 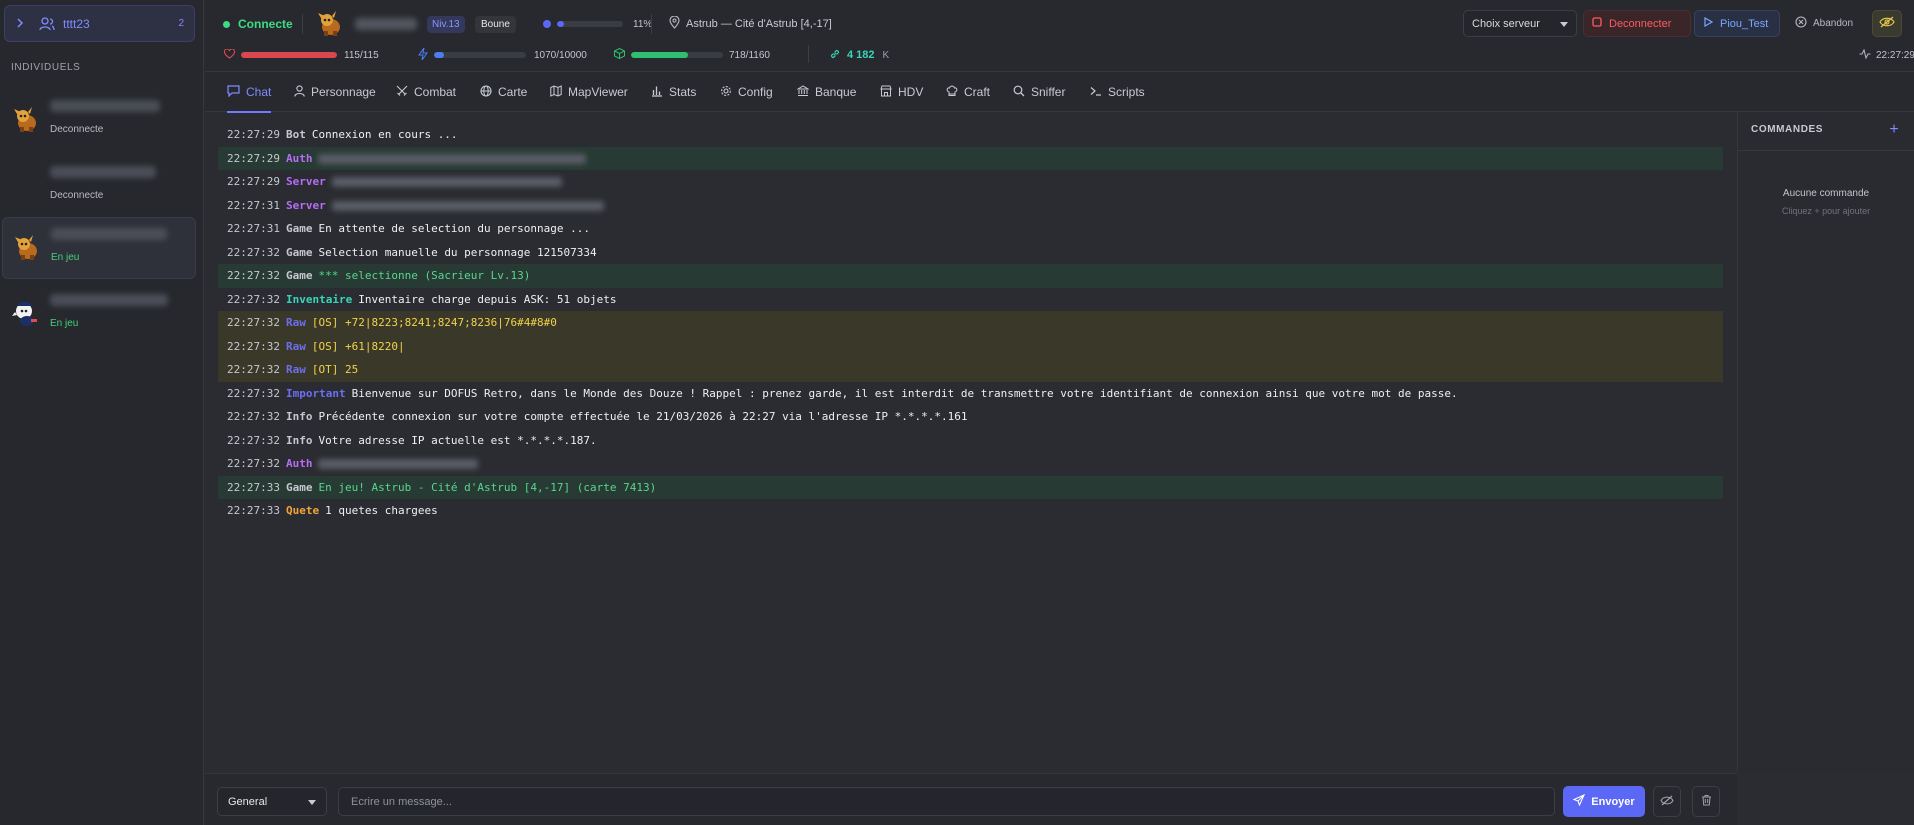 I want to click on class-tag: Boune, so click(x=495, y=24).